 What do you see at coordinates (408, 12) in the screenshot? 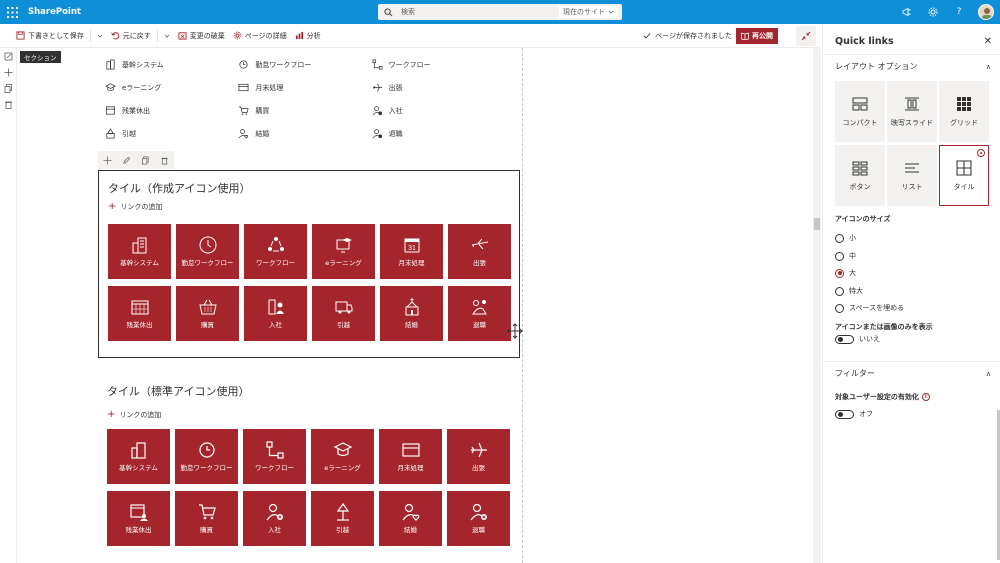
I see `search-placeholder: 検索` at bounding box center [408, 12].